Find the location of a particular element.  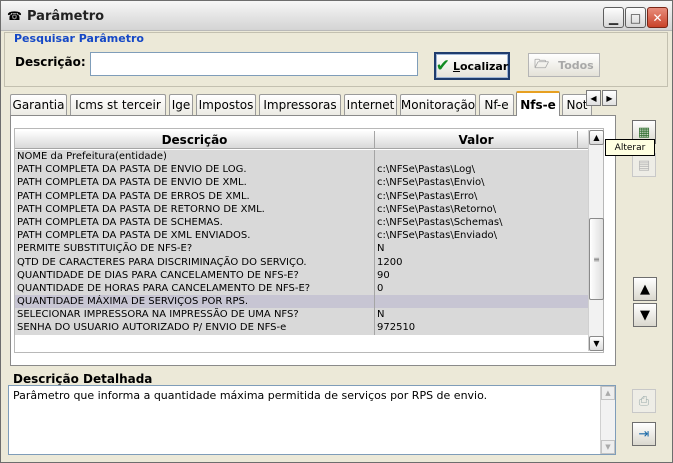

grid-header: Descrição Valor is located at coordinates (303, 140).